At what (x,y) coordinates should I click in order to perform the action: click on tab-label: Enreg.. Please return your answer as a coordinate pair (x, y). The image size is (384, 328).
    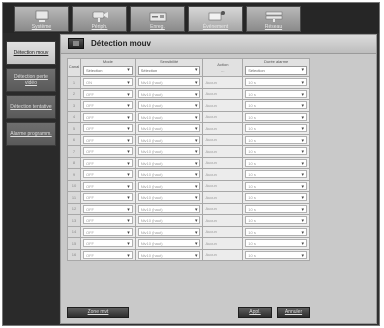
    Looking at the image, I should click on (157, 27).